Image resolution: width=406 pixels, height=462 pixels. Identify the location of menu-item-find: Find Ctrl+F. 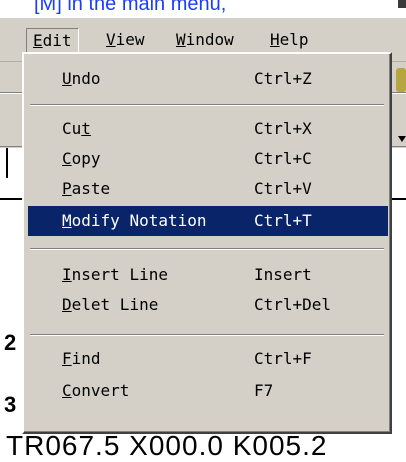
(208, 359).